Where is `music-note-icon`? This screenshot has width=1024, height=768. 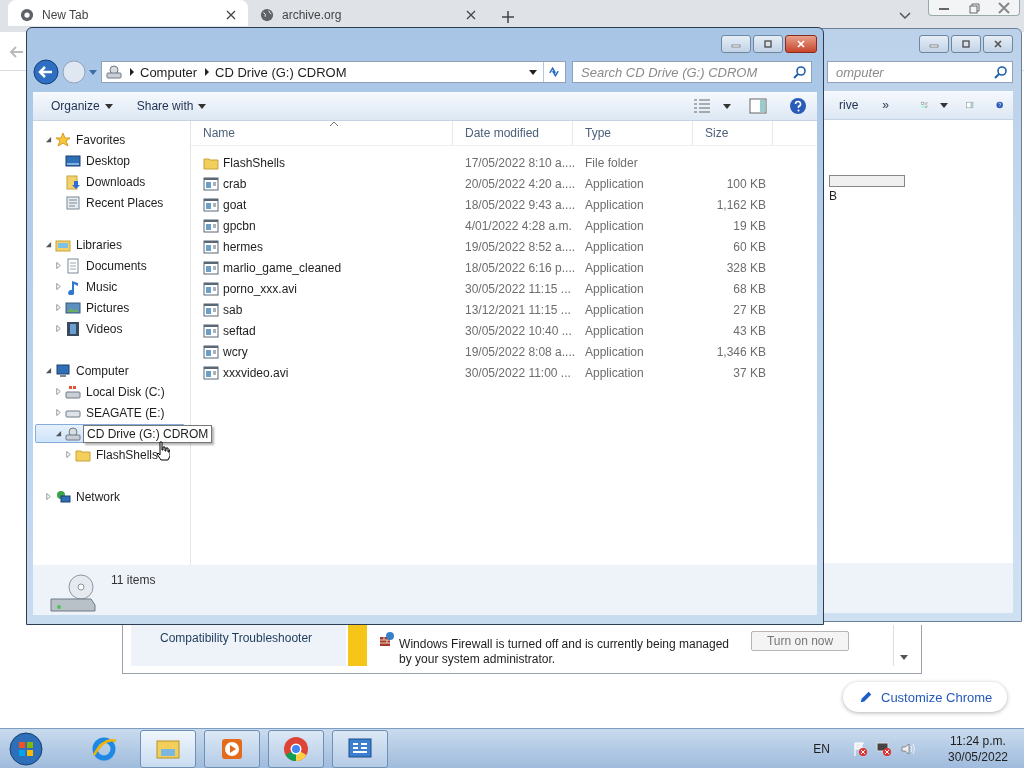
music-note-icon is located at coordinates (73, 286).